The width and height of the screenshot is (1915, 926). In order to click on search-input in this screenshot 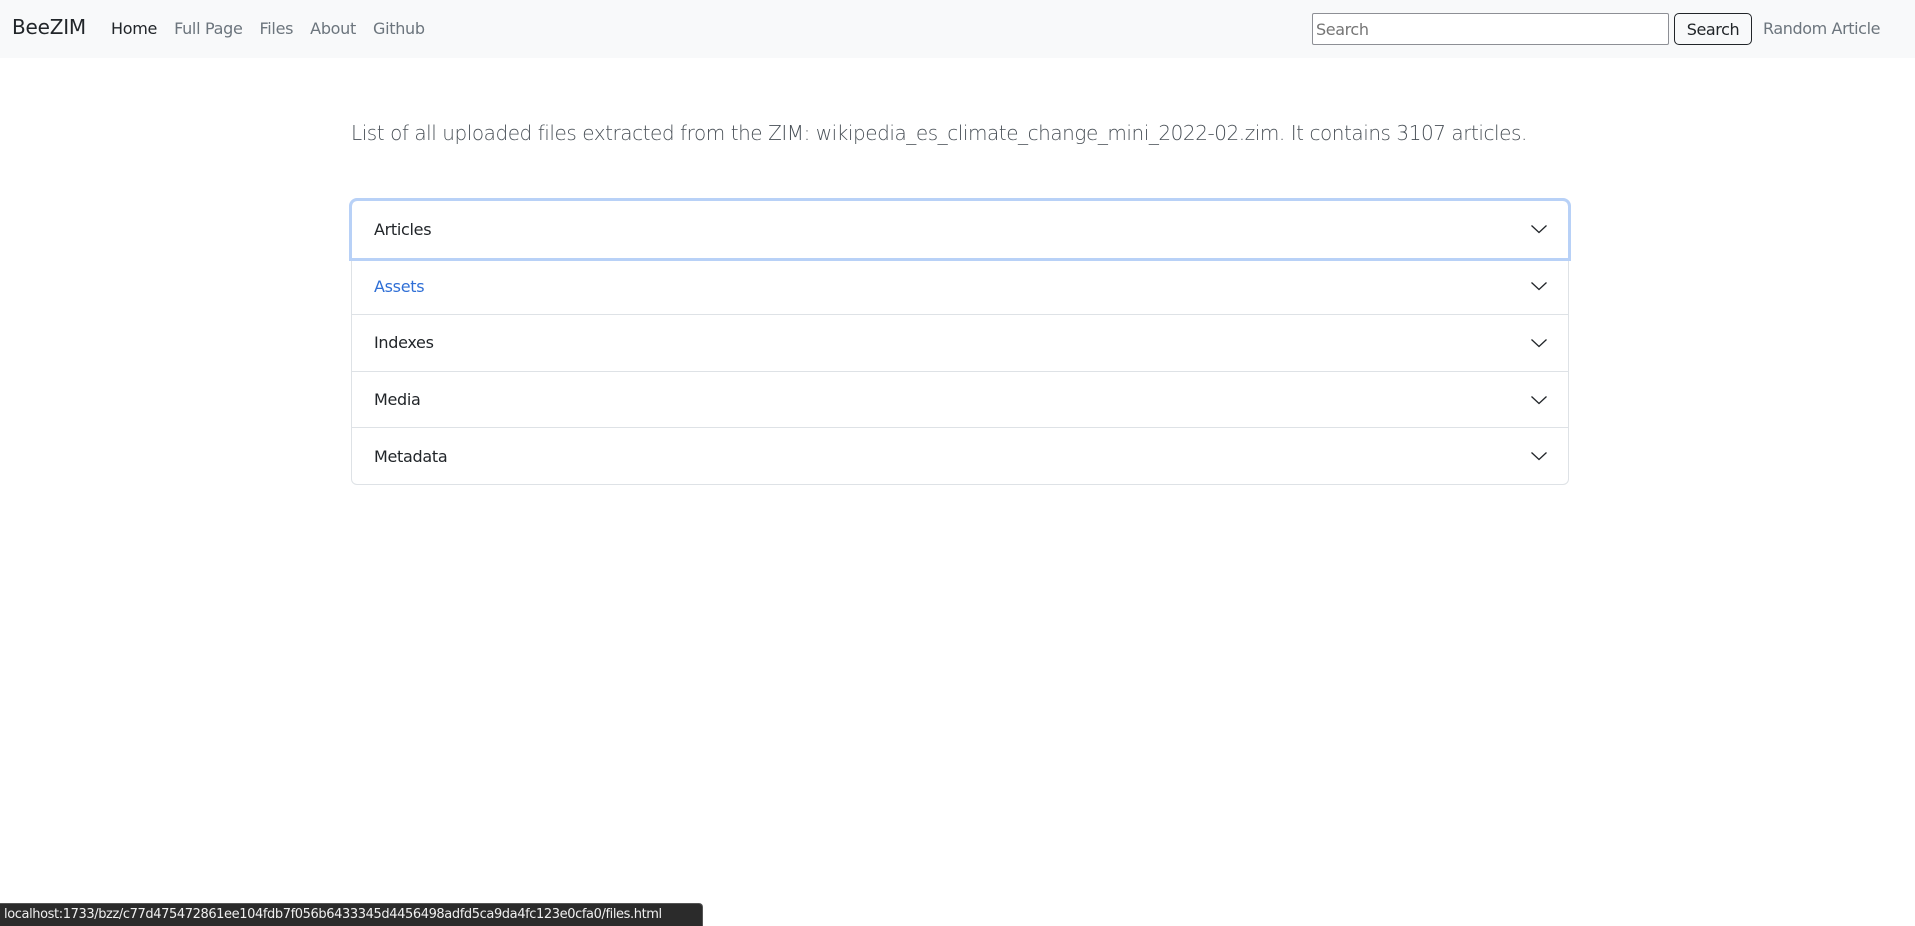, I will do `click(1490, 29)`.